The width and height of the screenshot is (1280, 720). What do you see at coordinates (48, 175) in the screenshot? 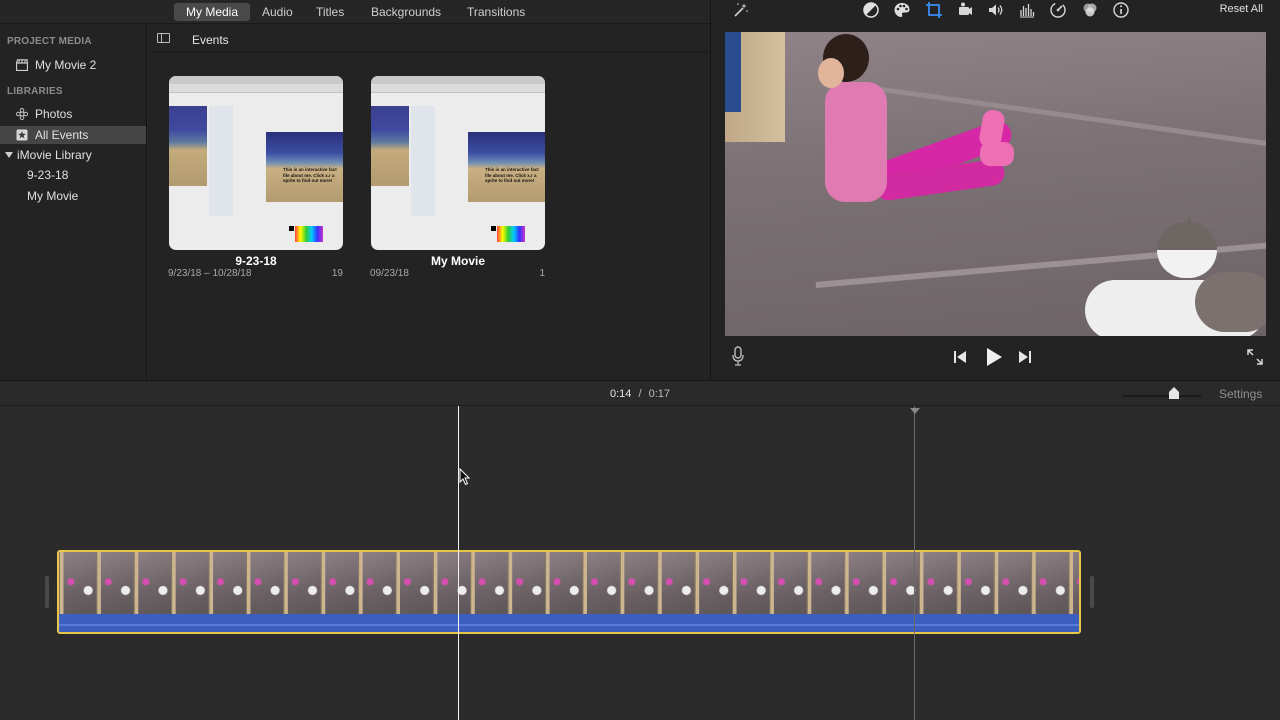
I see `sidebar-item-label: 9-23-18` at bounding box center [48, 175].